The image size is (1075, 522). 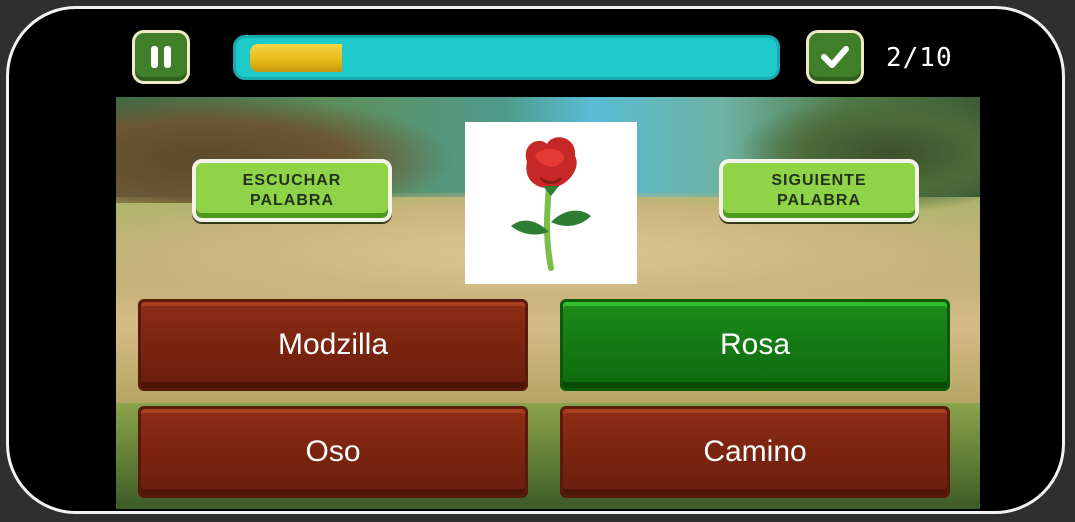 I want to click on answer-option: Camino, so click(x=755, y=452).